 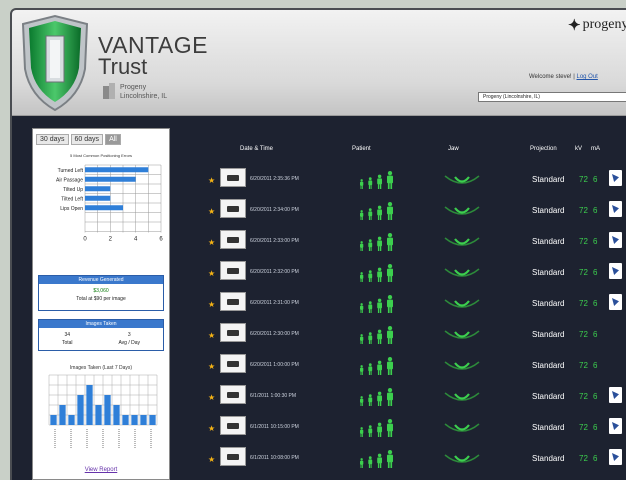 What do you see at coordinates (414, 305) in the screenshot?
I see `table-row: ★ 6/20/2011 2:31:00 PM Standard 72 6` at bounding box center [414, 305].